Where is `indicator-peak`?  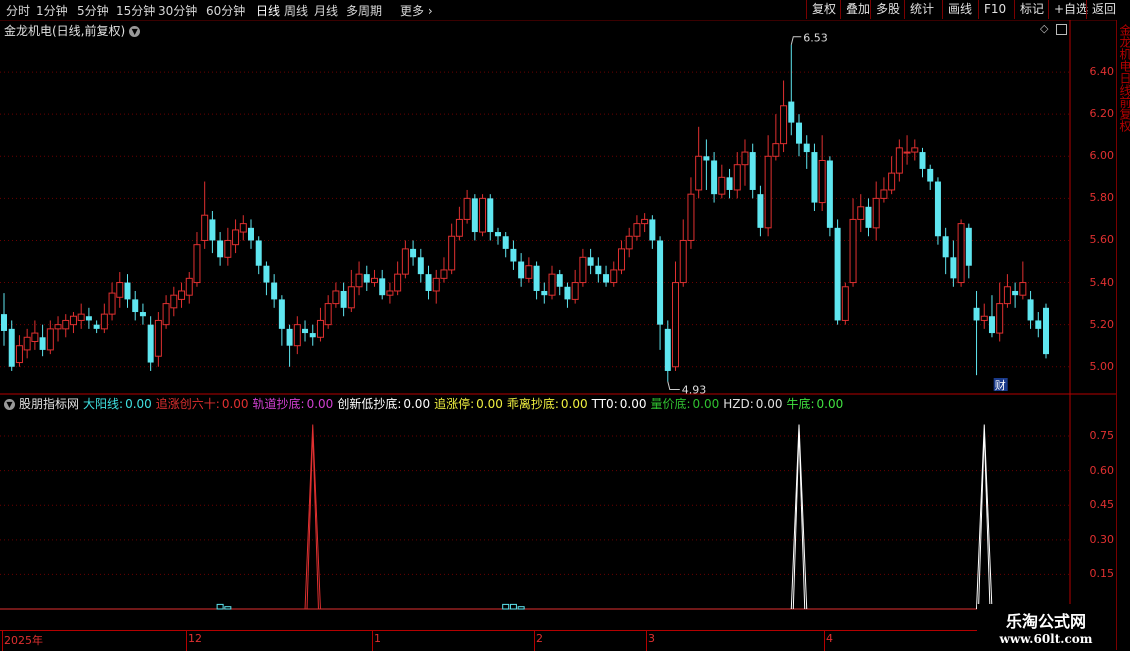 indicator-peak is located at coordinates (312, 517).